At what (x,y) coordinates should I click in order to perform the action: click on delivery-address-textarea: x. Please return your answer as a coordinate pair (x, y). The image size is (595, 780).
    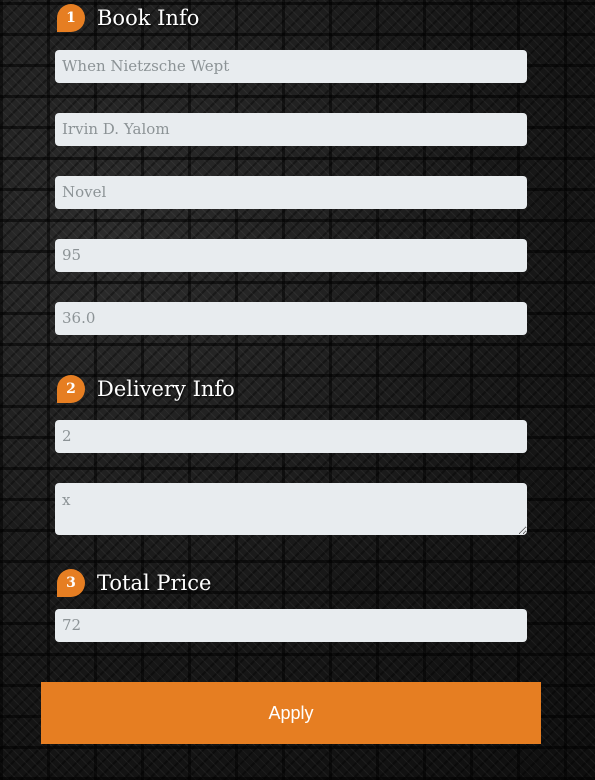
    Looking at the image, I should click on (291, 509).